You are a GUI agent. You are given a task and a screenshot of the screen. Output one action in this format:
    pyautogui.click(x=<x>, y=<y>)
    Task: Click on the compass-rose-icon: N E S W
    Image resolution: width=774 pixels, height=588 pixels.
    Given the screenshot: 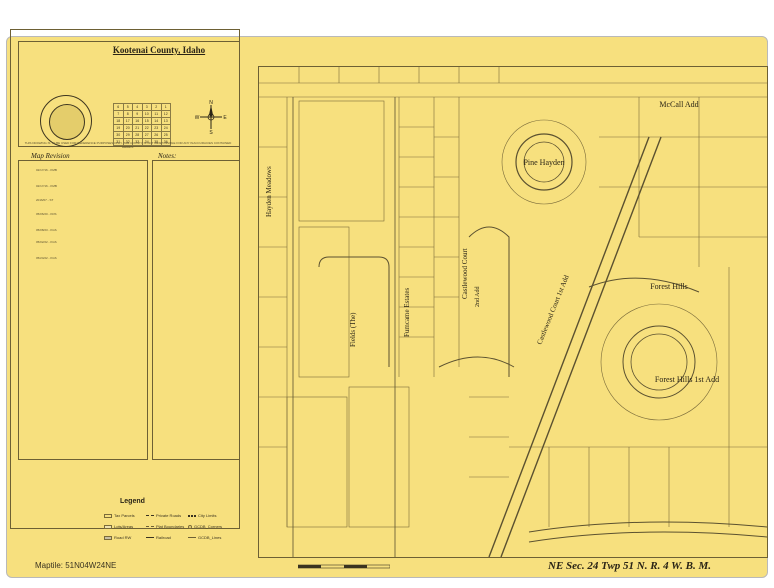 What is the action you would take?
    pyautogui.click(x=211, y=117)
    